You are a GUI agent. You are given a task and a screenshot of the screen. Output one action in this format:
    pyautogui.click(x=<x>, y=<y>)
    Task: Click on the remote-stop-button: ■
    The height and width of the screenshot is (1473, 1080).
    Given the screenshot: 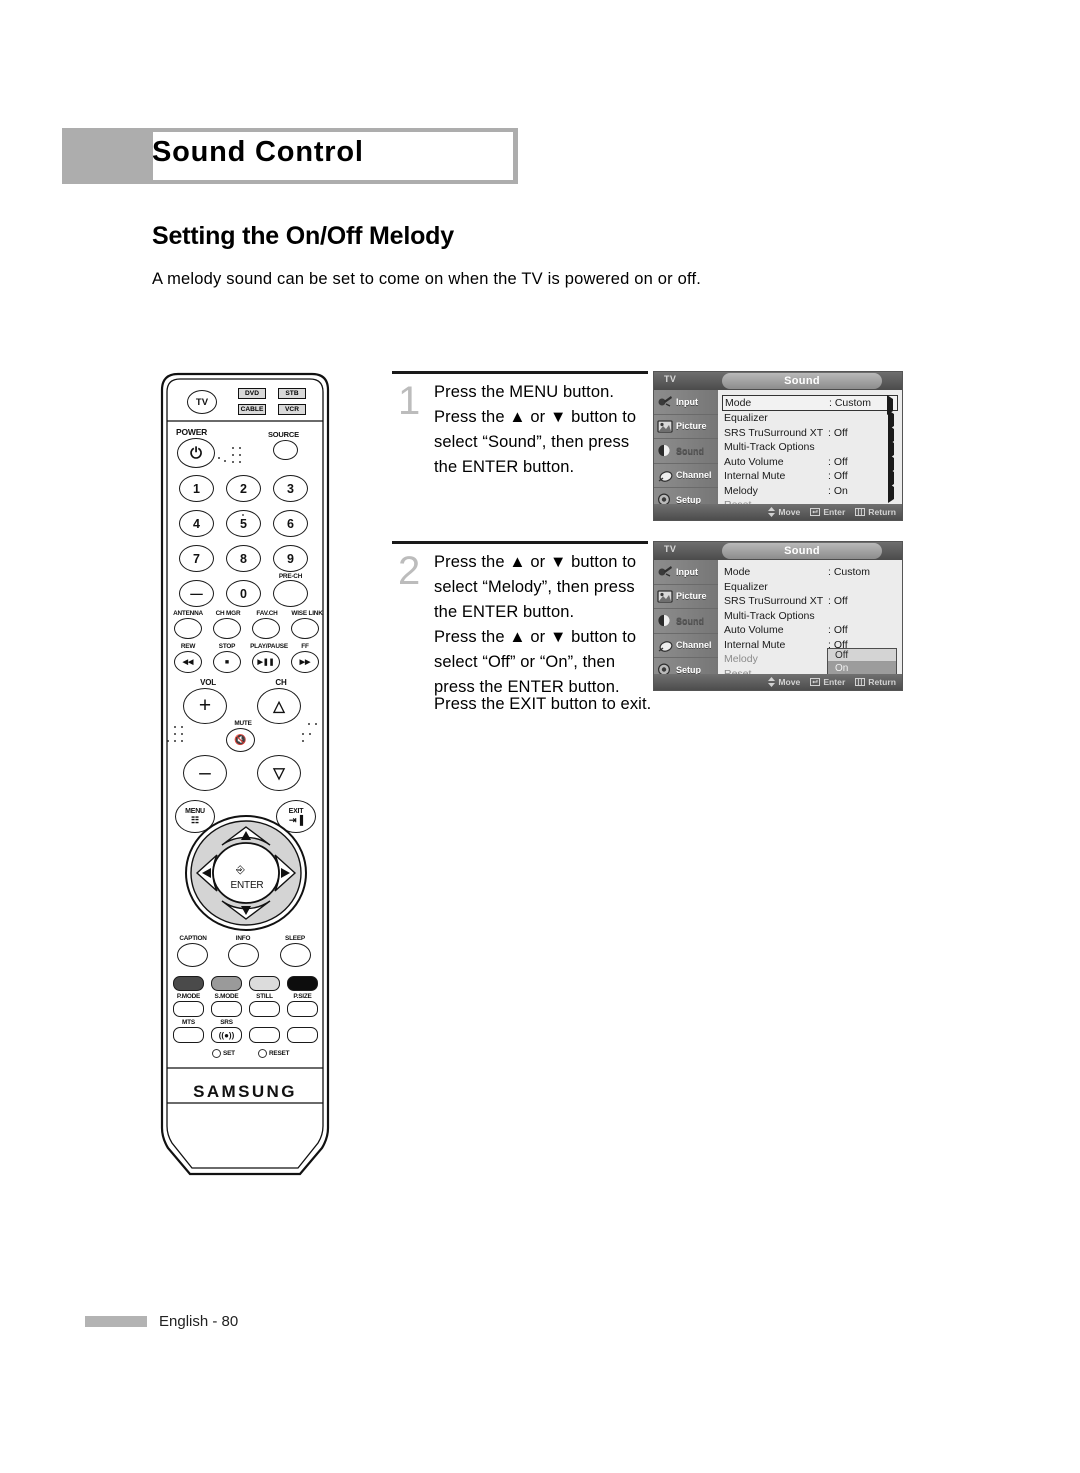 What is the action you would take?
    pyautogui.click(x=227, y=662)
    